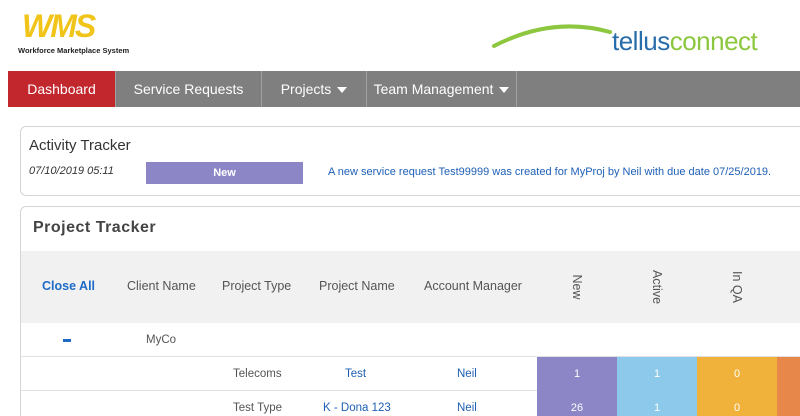 Image resolution: width=800 pixels, height=416 pixels. Describe the element at coordinates (80, 145) in the screenshot. I see `activity-tracker-title: Activity Tracker` at that location.